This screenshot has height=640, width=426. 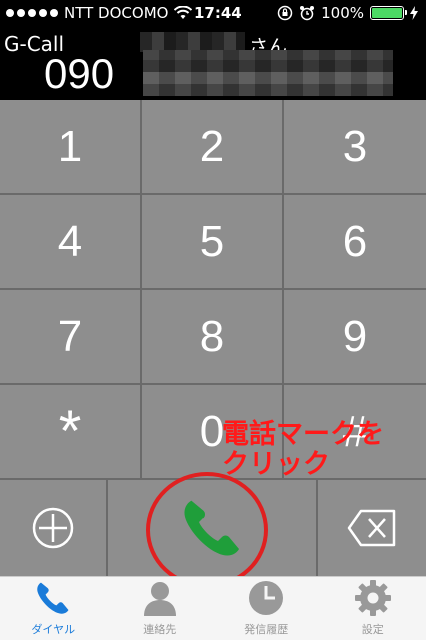 What do you see at coordinates (71, 147) in the screenshot?
I see `key-1: 1` at bounding box center [71, 147].